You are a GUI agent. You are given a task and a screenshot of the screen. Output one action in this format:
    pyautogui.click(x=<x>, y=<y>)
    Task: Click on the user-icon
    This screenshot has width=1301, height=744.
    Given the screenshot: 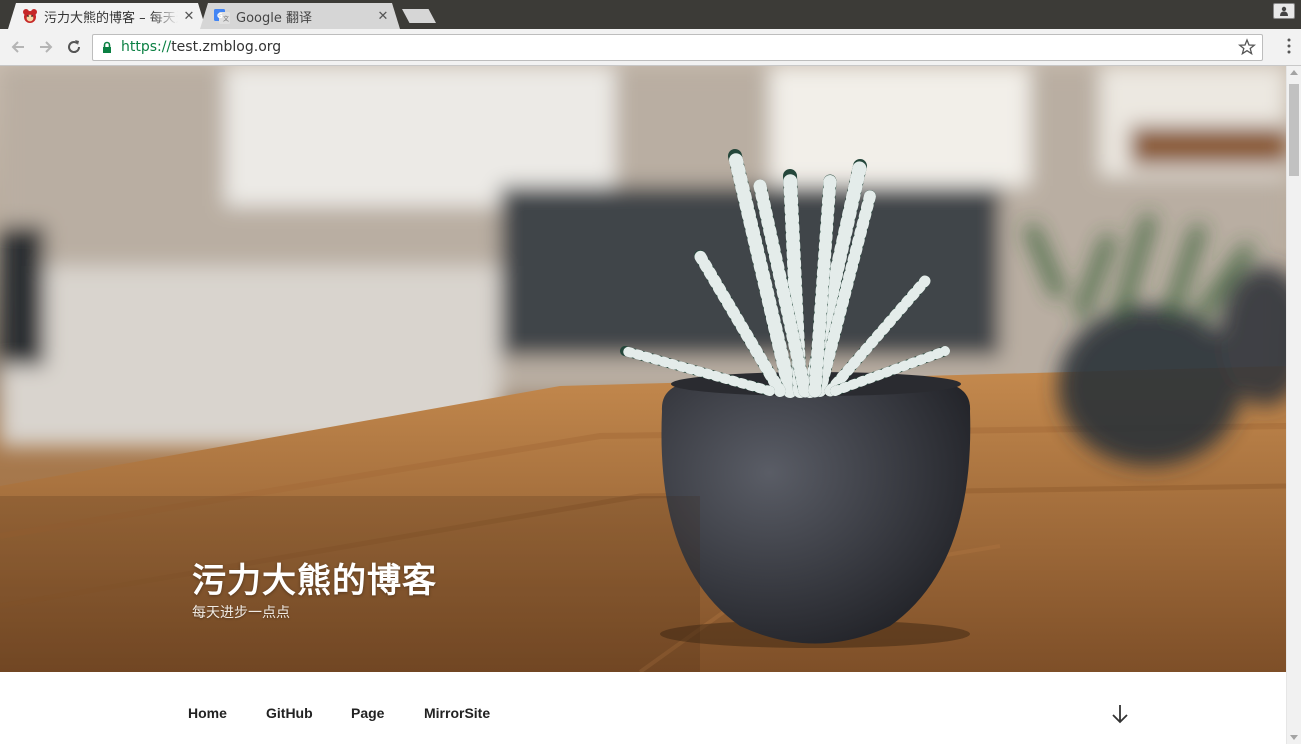 What is the action you would take?
    pyautogui.click(x=1284, y=11)
    